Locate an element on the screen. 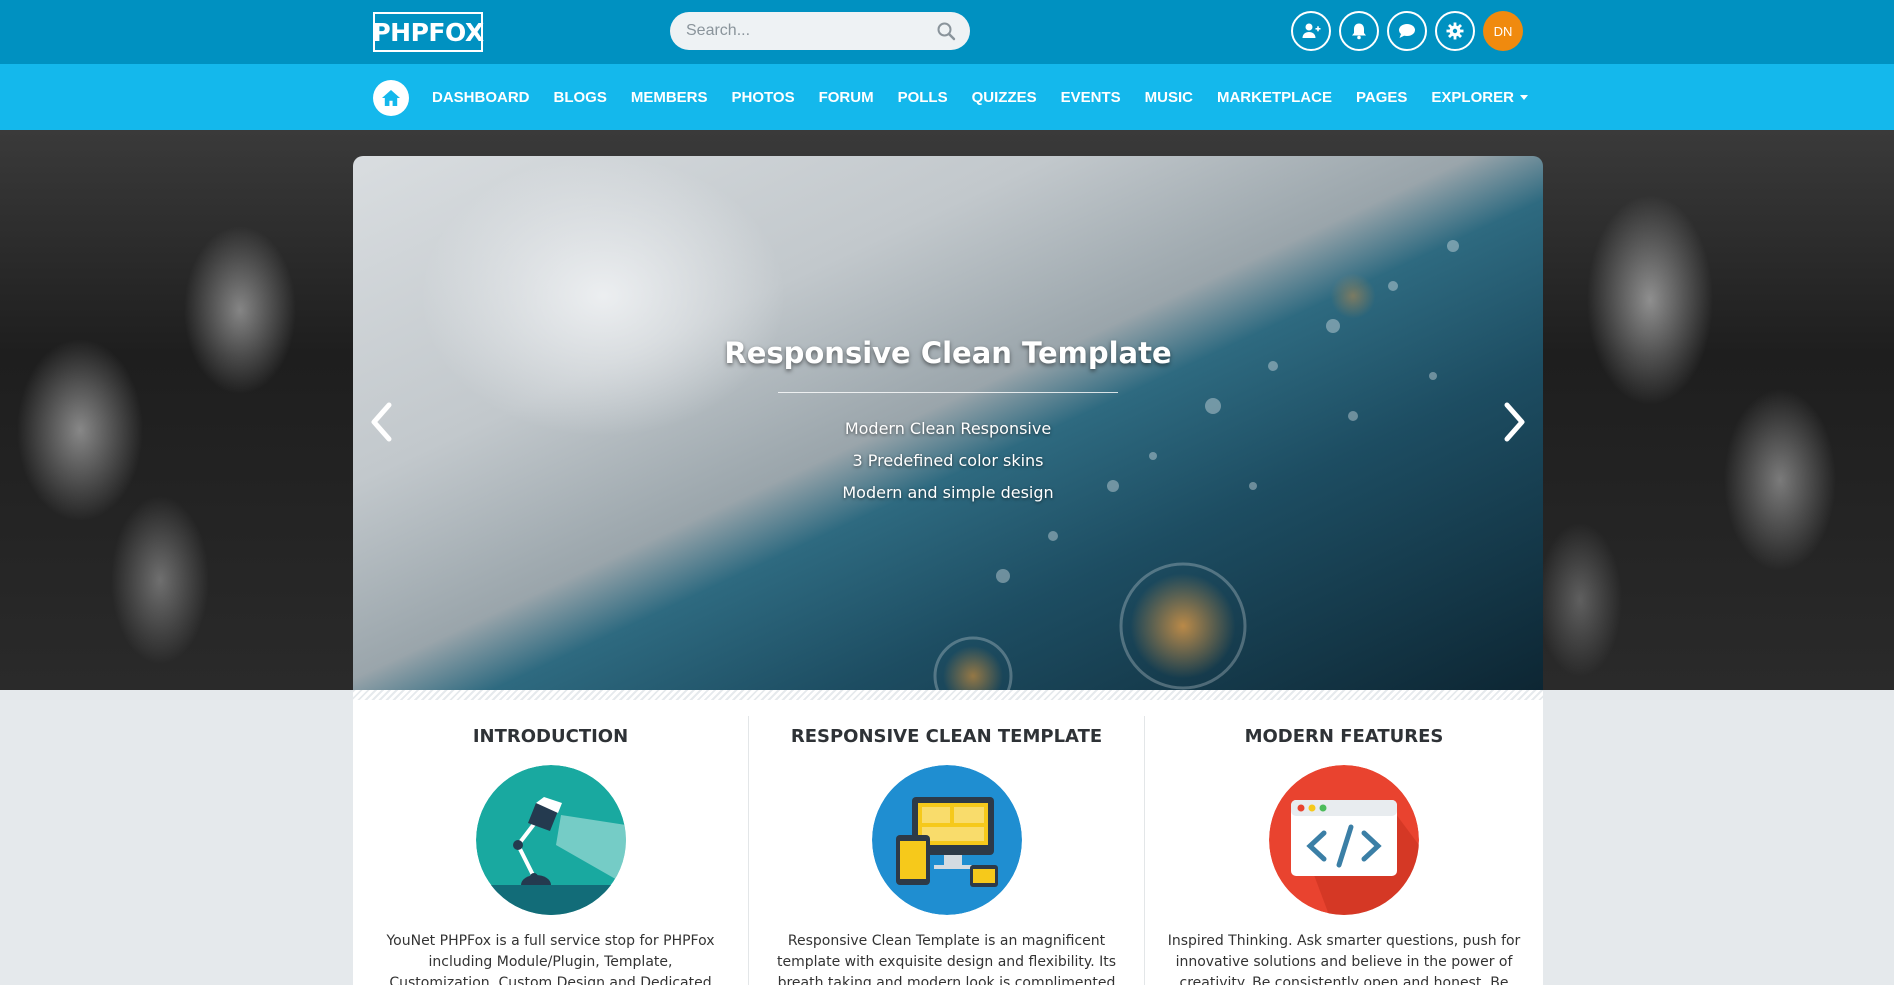 This screenshot has width=1894, height=985. home-button is located at coordinates (391, 98).